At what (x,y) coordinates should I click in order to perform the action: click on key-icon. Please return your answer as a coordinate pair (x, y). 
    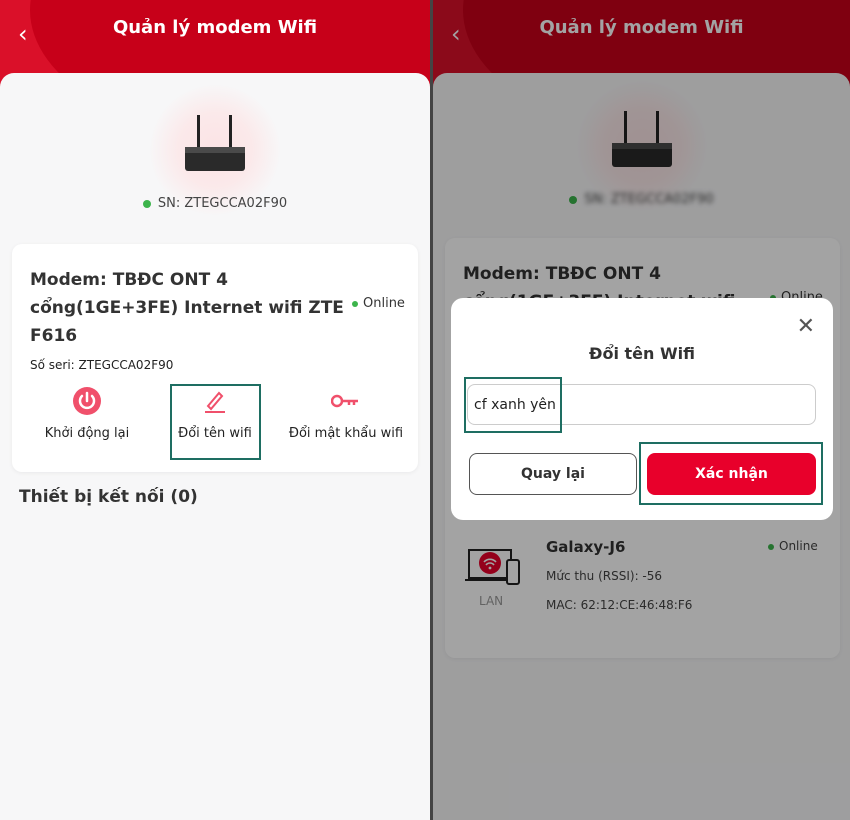
    Looking at the image, I should click on (344, 401).